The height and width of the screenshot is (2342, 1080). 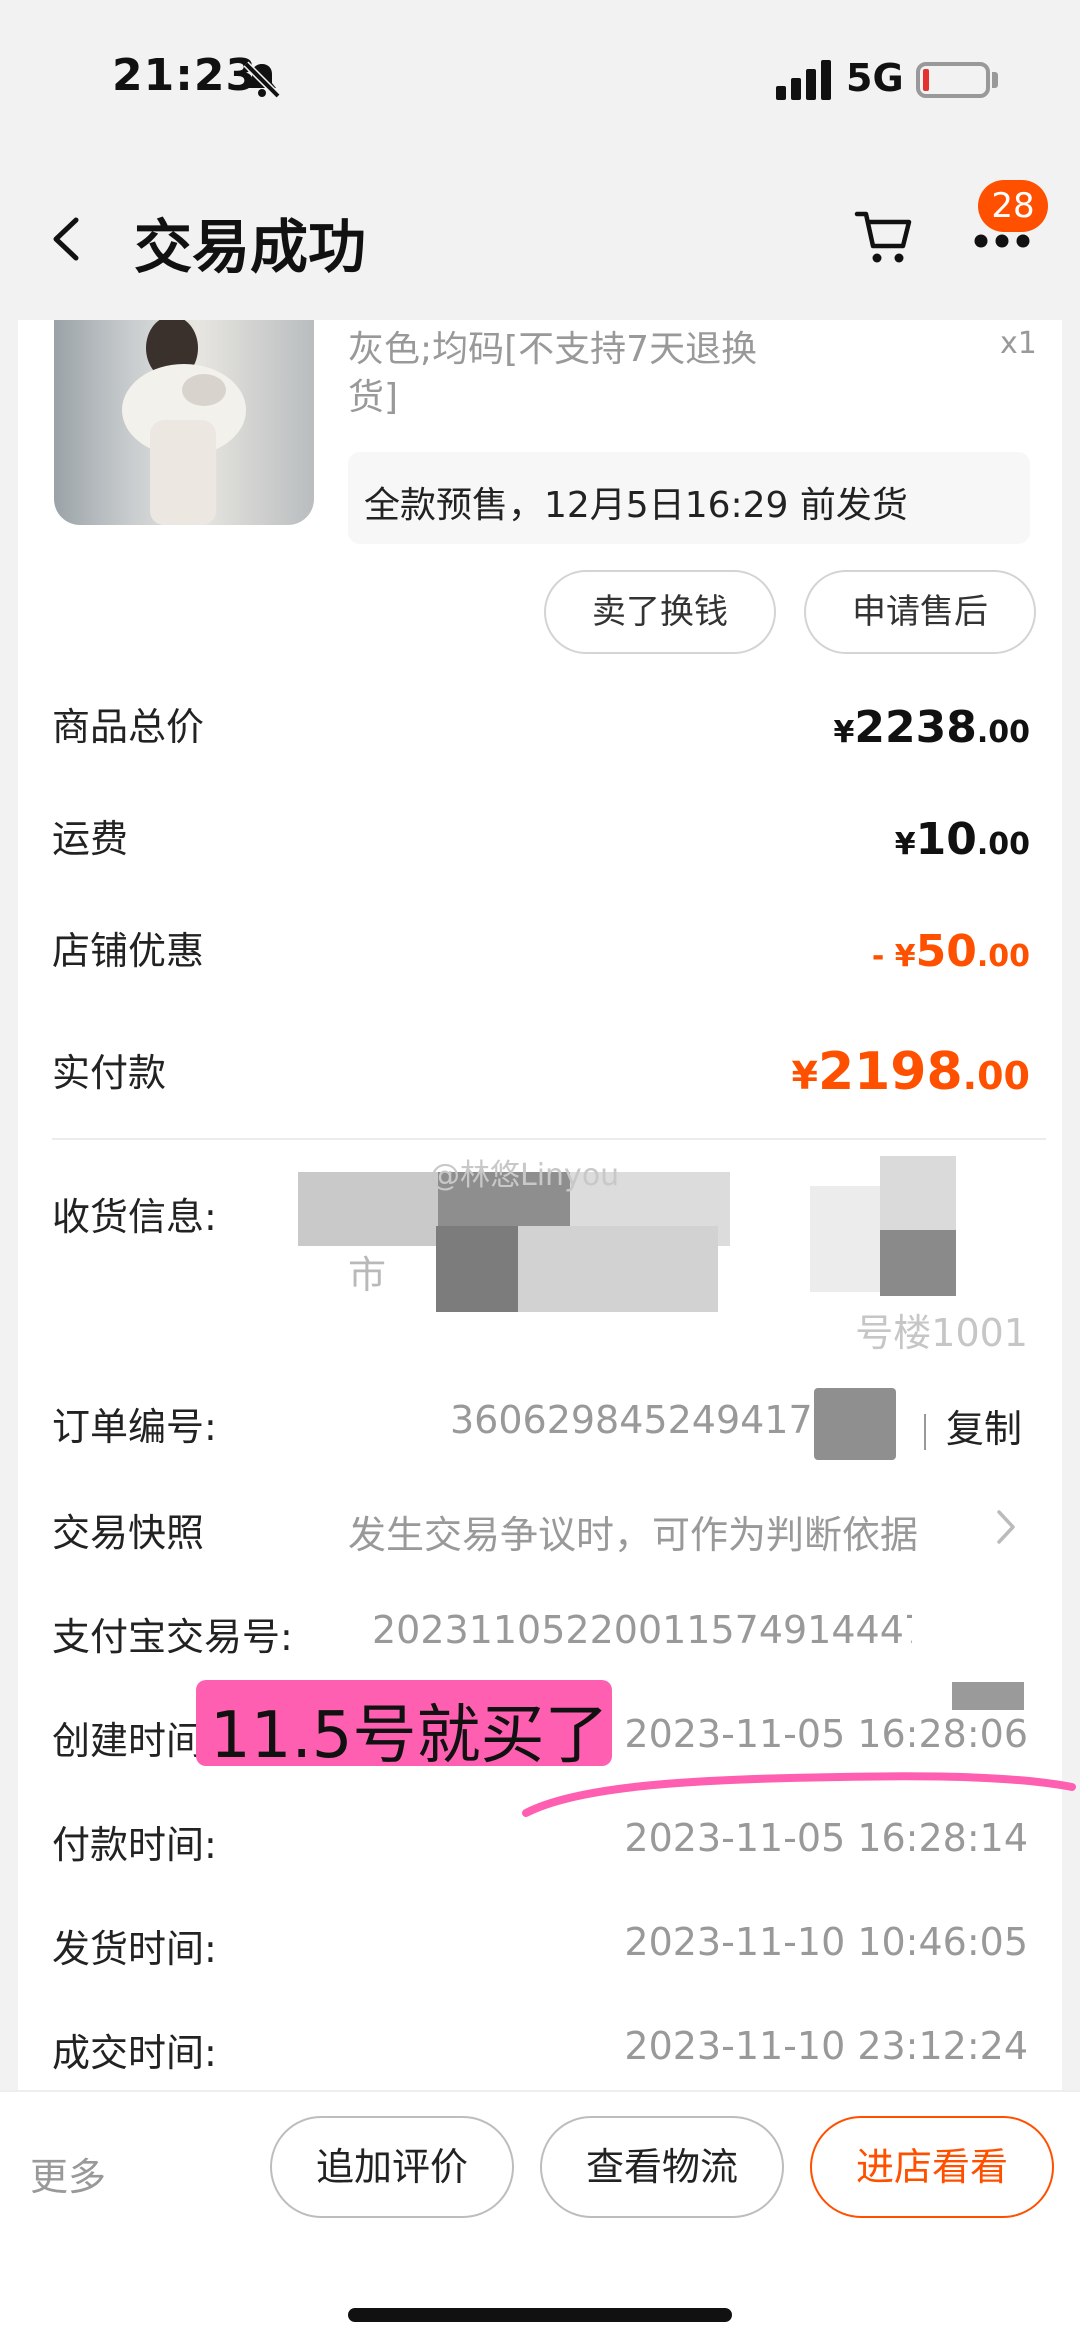 What do you see at coordinates (66, 239) in the screenshot?
I see `back-arrow-icon` at bounding box center [66, 239].